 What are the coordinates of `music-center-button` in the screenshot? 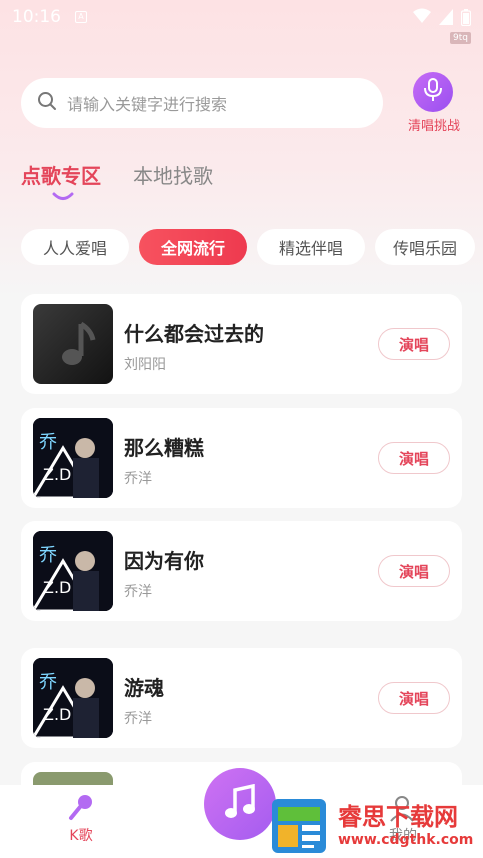 It's located at (240, 804).